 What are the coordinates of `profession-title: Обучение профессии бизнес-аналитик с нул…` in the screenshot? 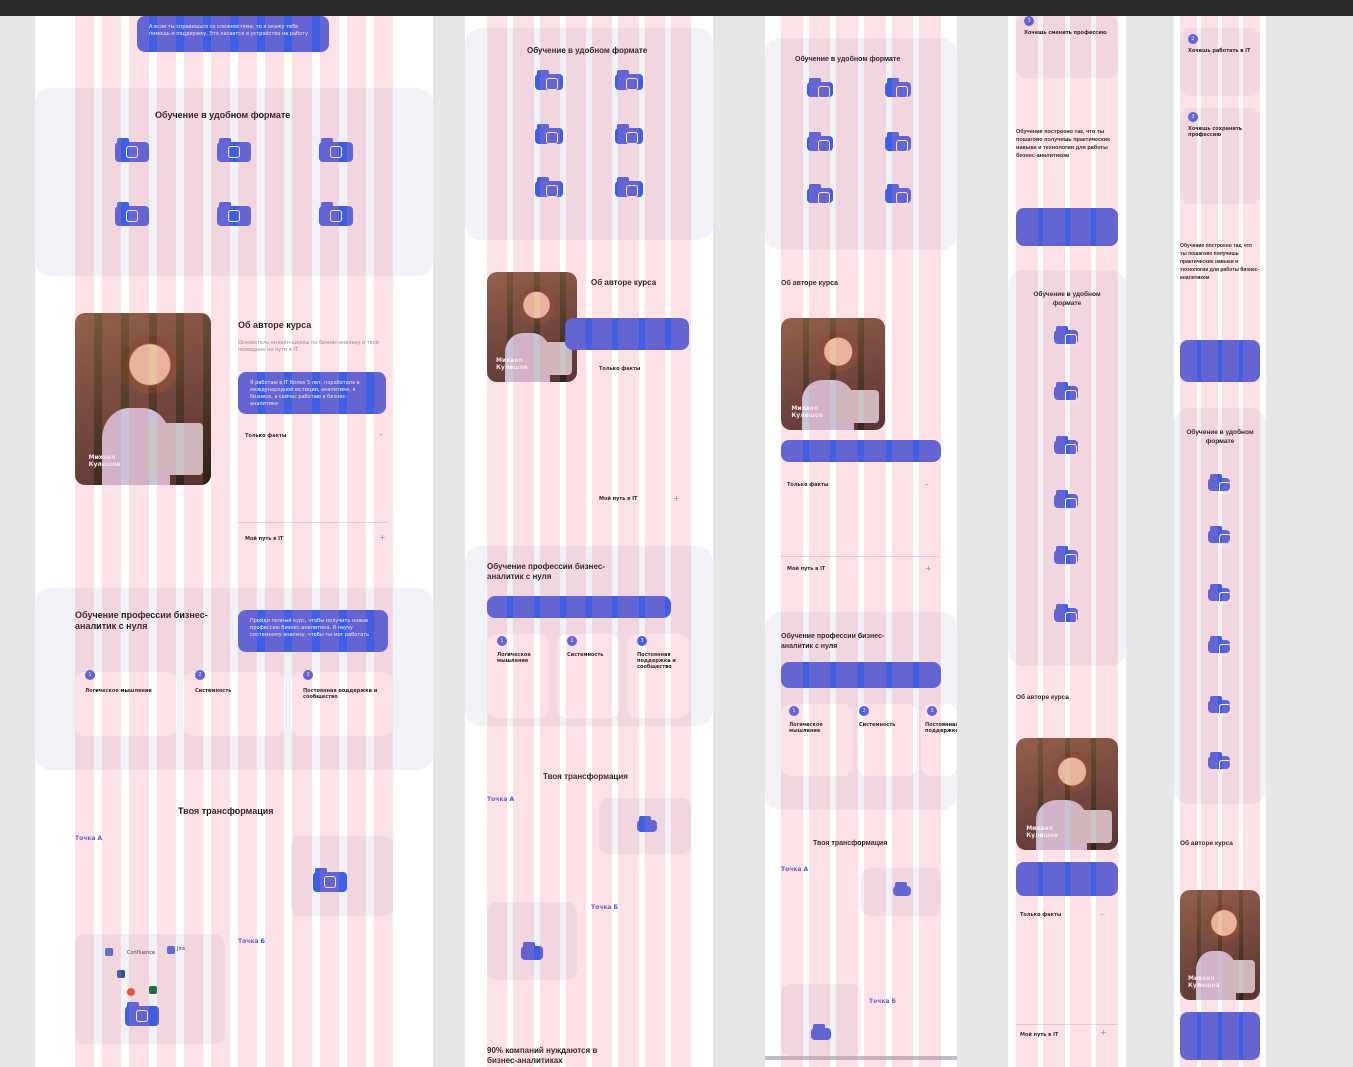 It's located at (833, 641).